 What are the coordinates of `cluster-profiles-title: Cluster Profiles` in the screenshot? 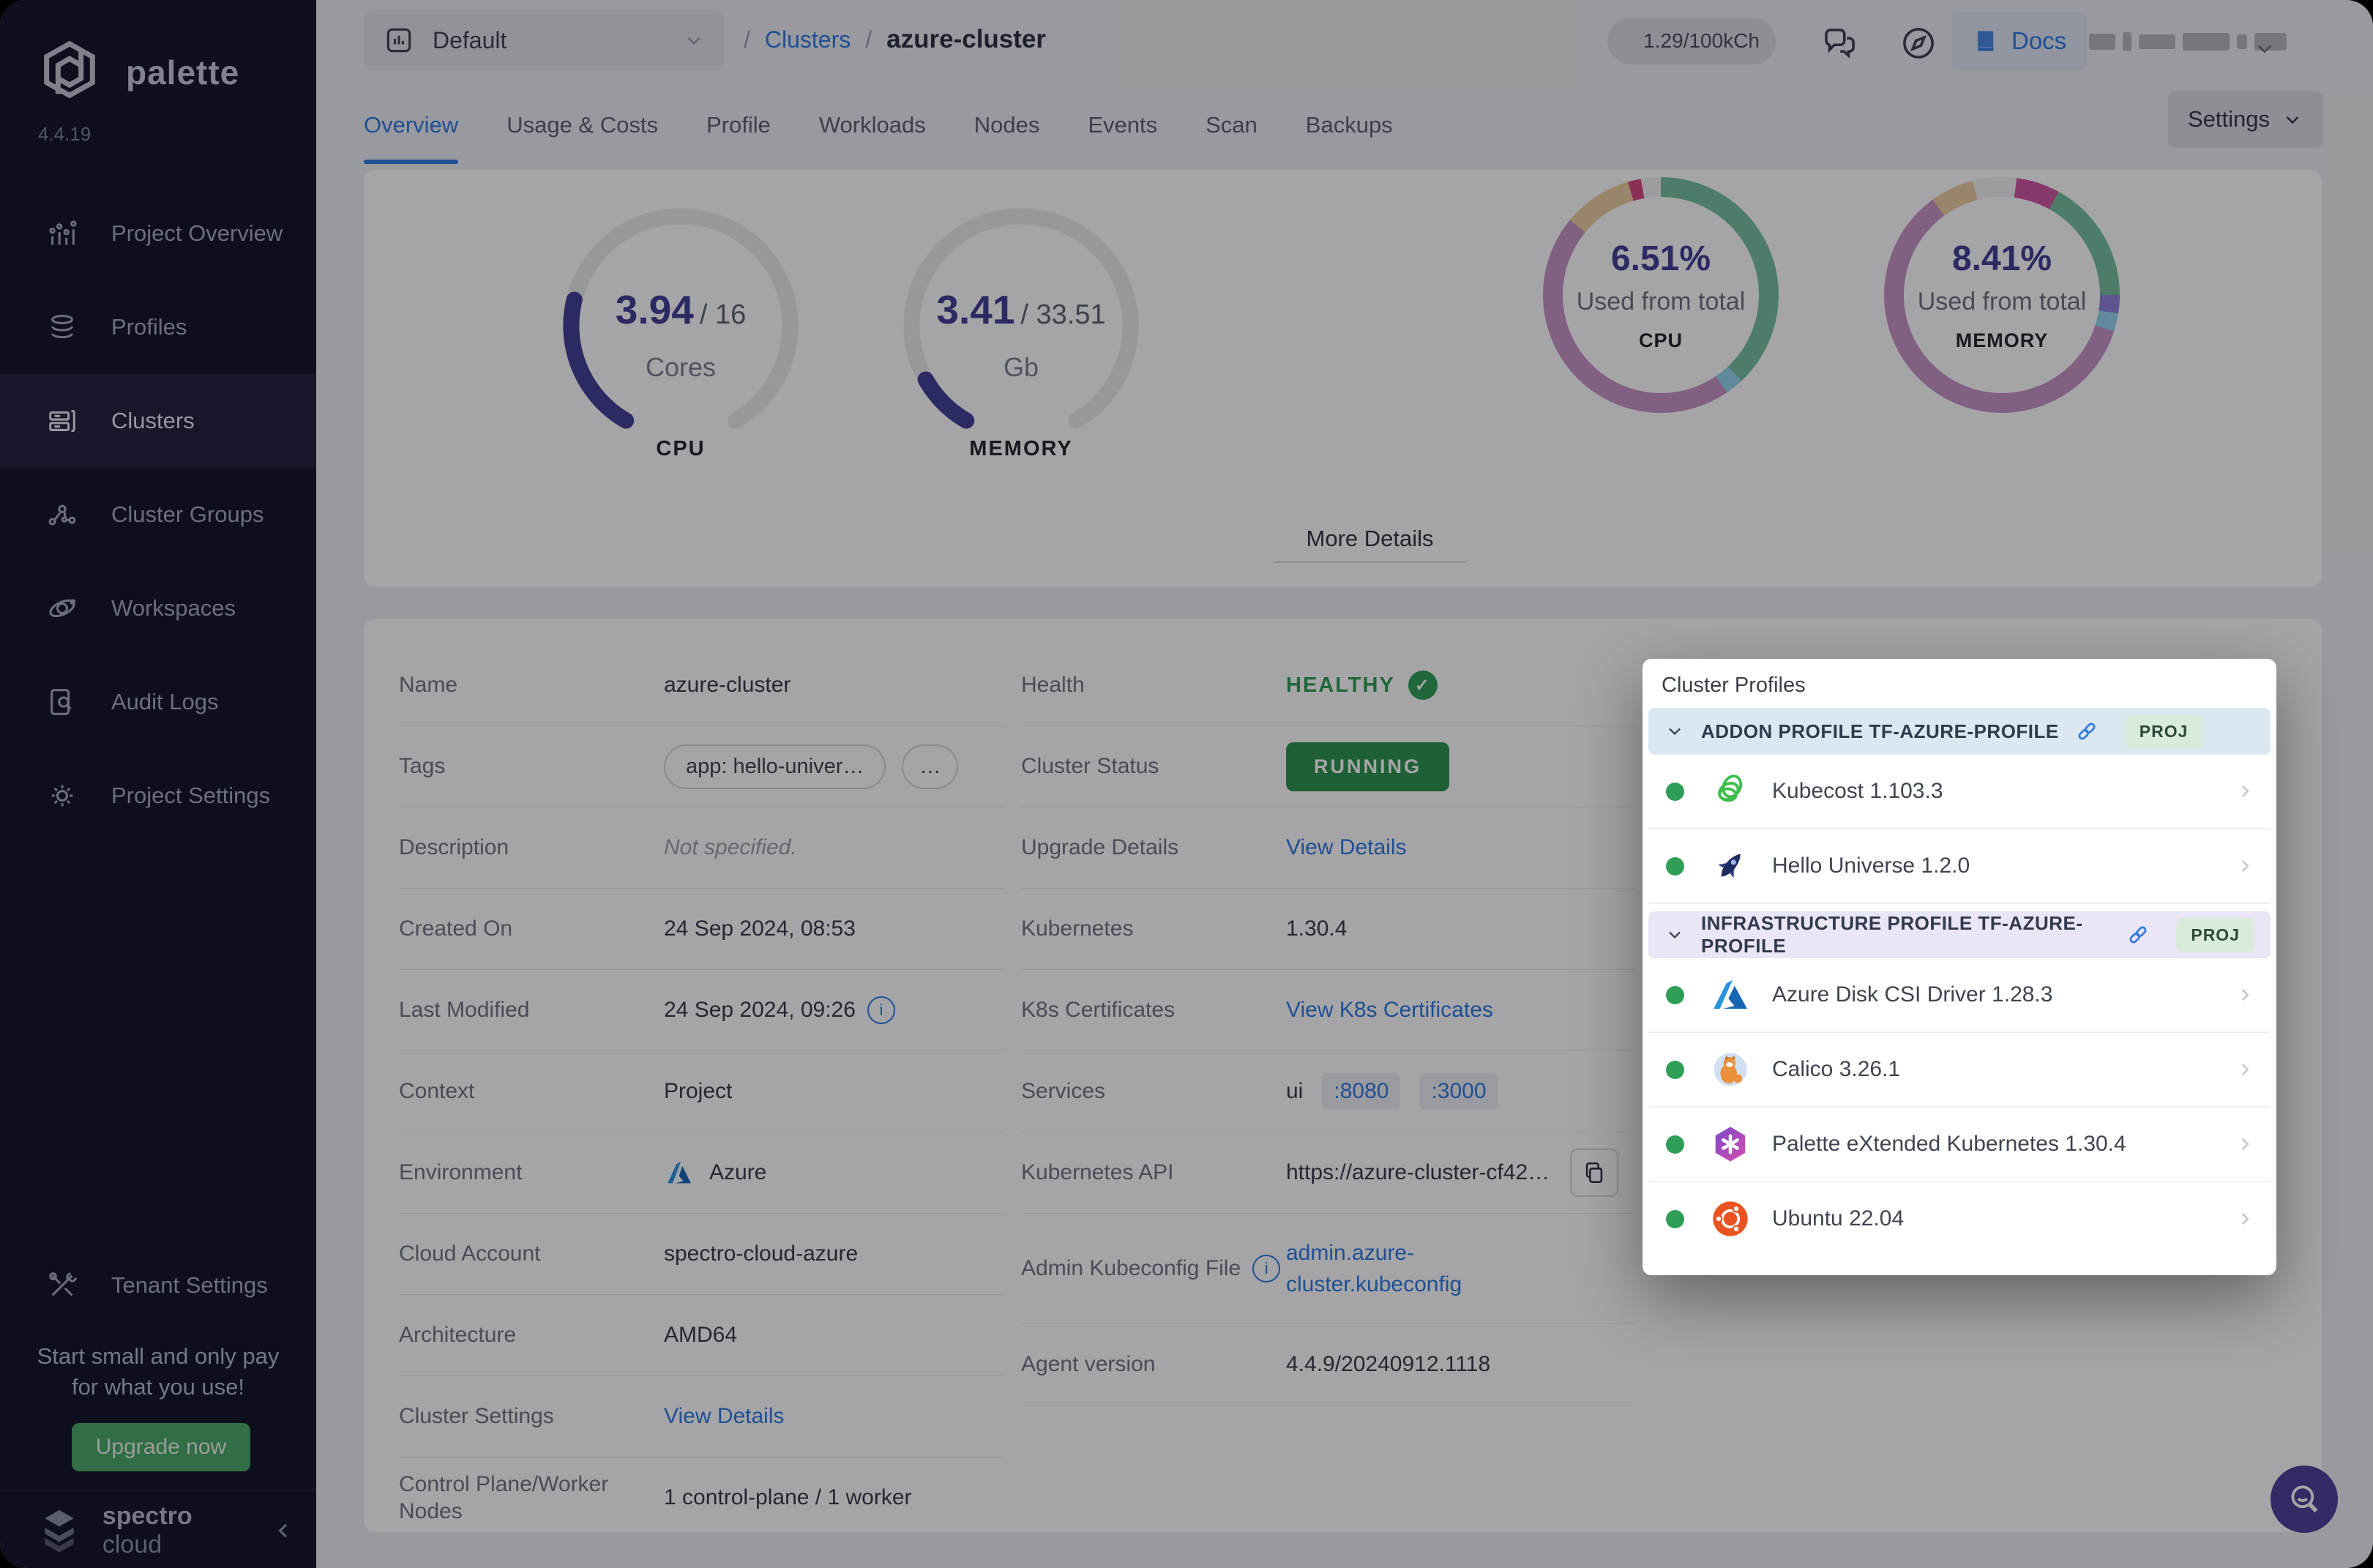 It's located at (1734, 685).